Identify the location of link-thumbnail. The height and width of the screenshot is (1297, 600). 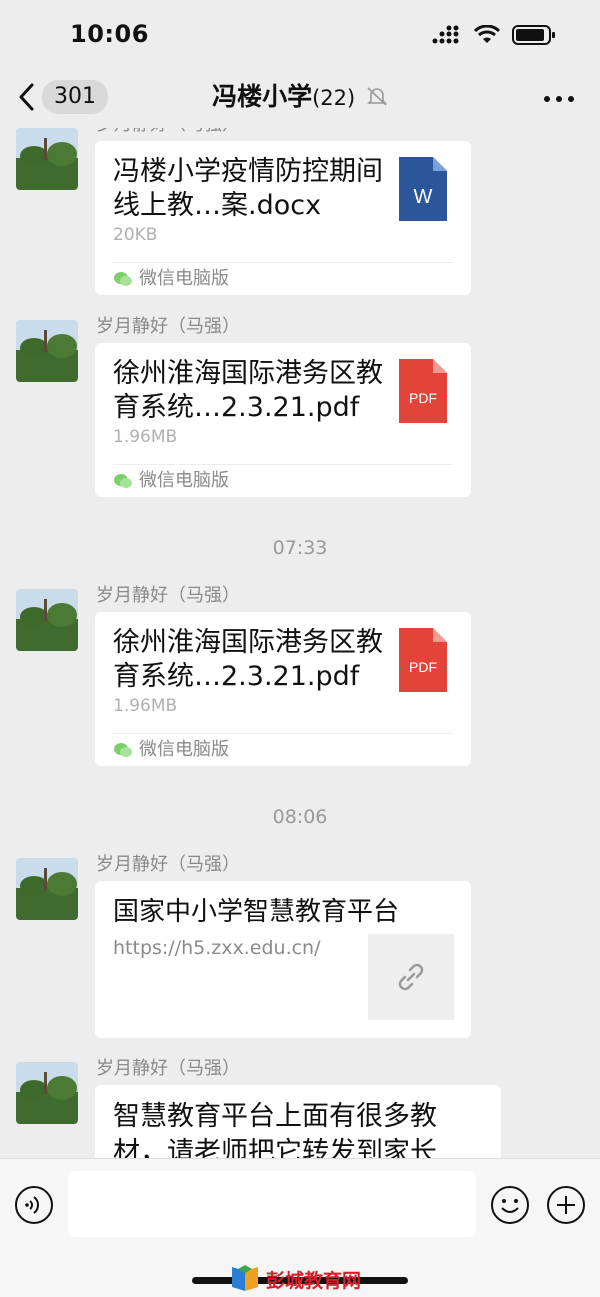
(411, 977).